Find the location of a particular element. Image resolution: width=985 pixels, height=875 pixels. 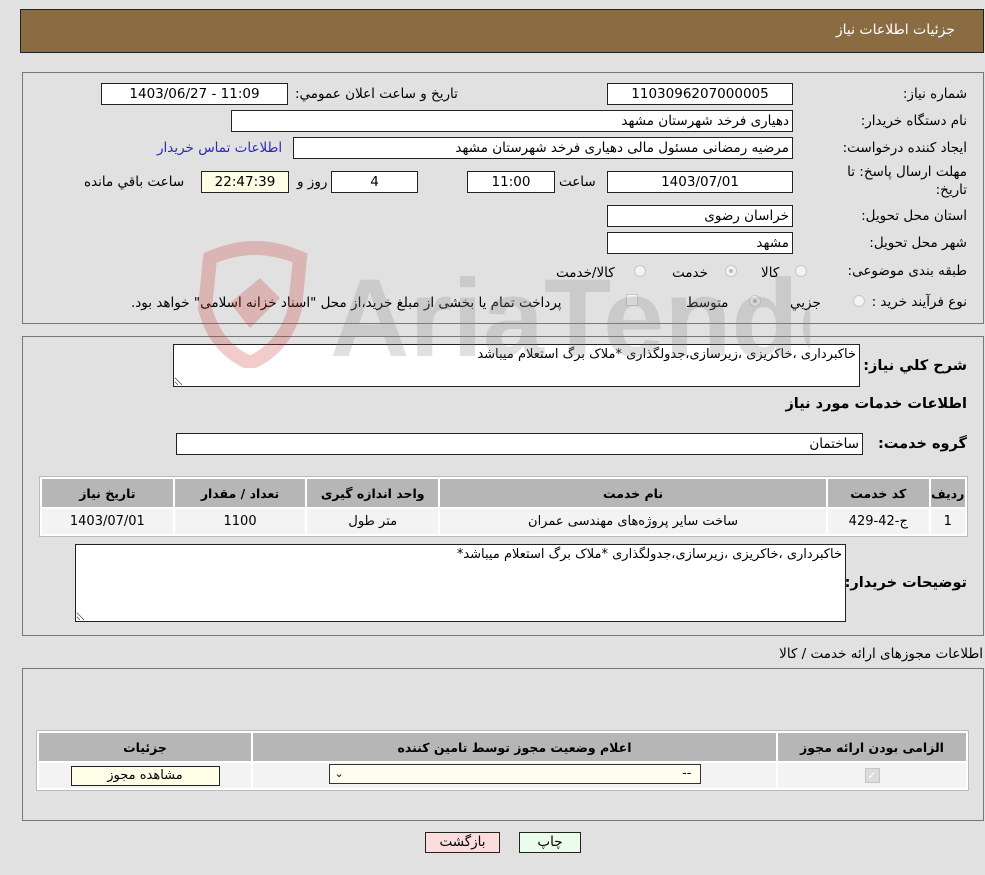

col-service-code: کد خدمت is located at coordinates (878, 493).